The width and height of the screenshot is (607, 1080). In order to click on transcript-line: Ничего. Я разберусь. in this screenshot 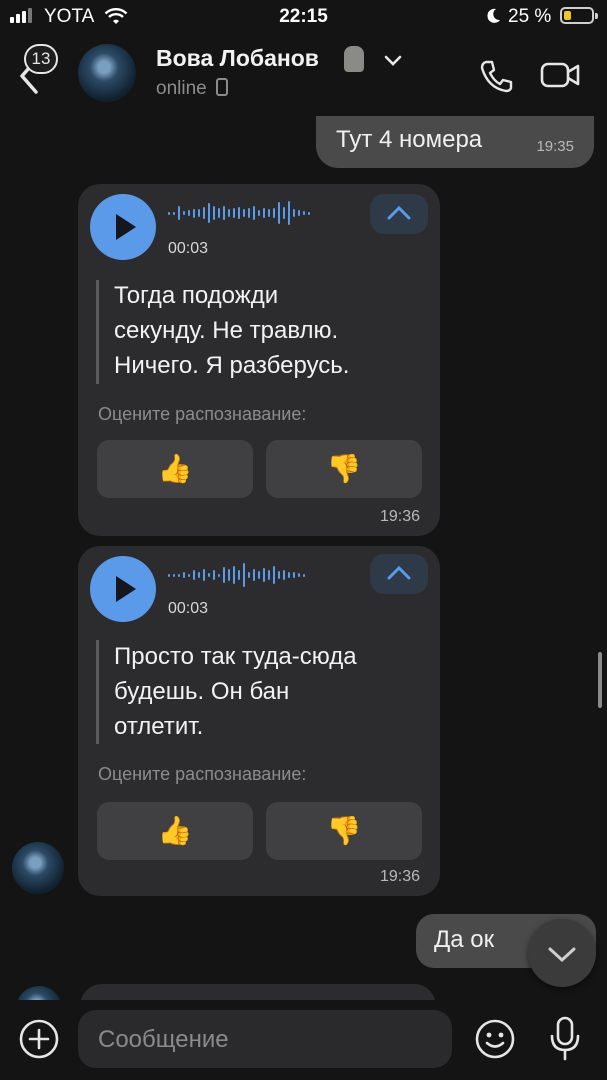, I will do `click(232, 365)`.